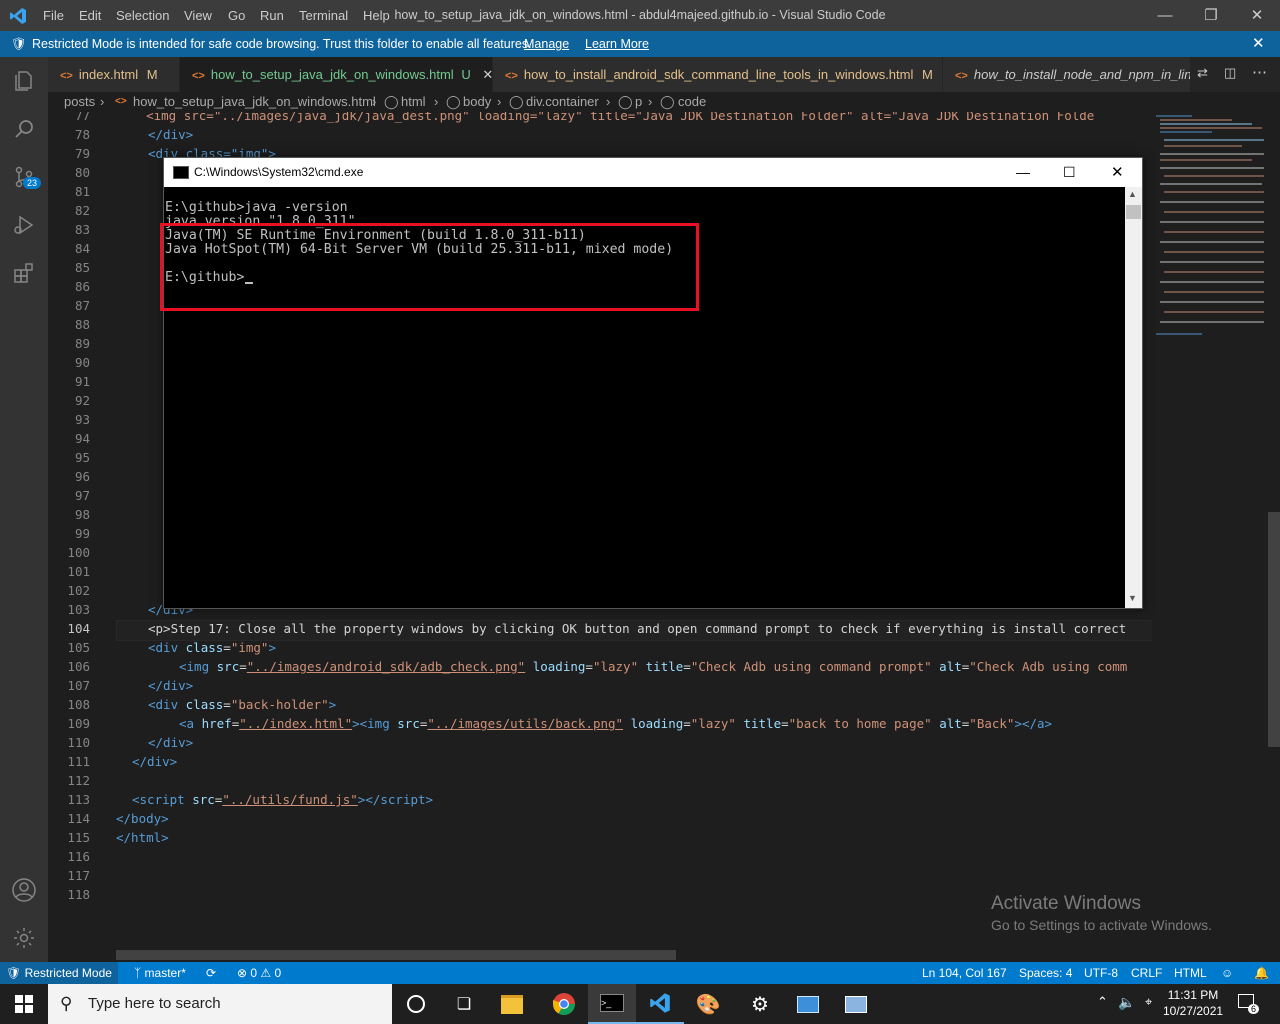 This screenshot has width=1280, height=1024. I want to click on restricted-mode-status: 🛡 Restricted Mode, so click(59, 973).